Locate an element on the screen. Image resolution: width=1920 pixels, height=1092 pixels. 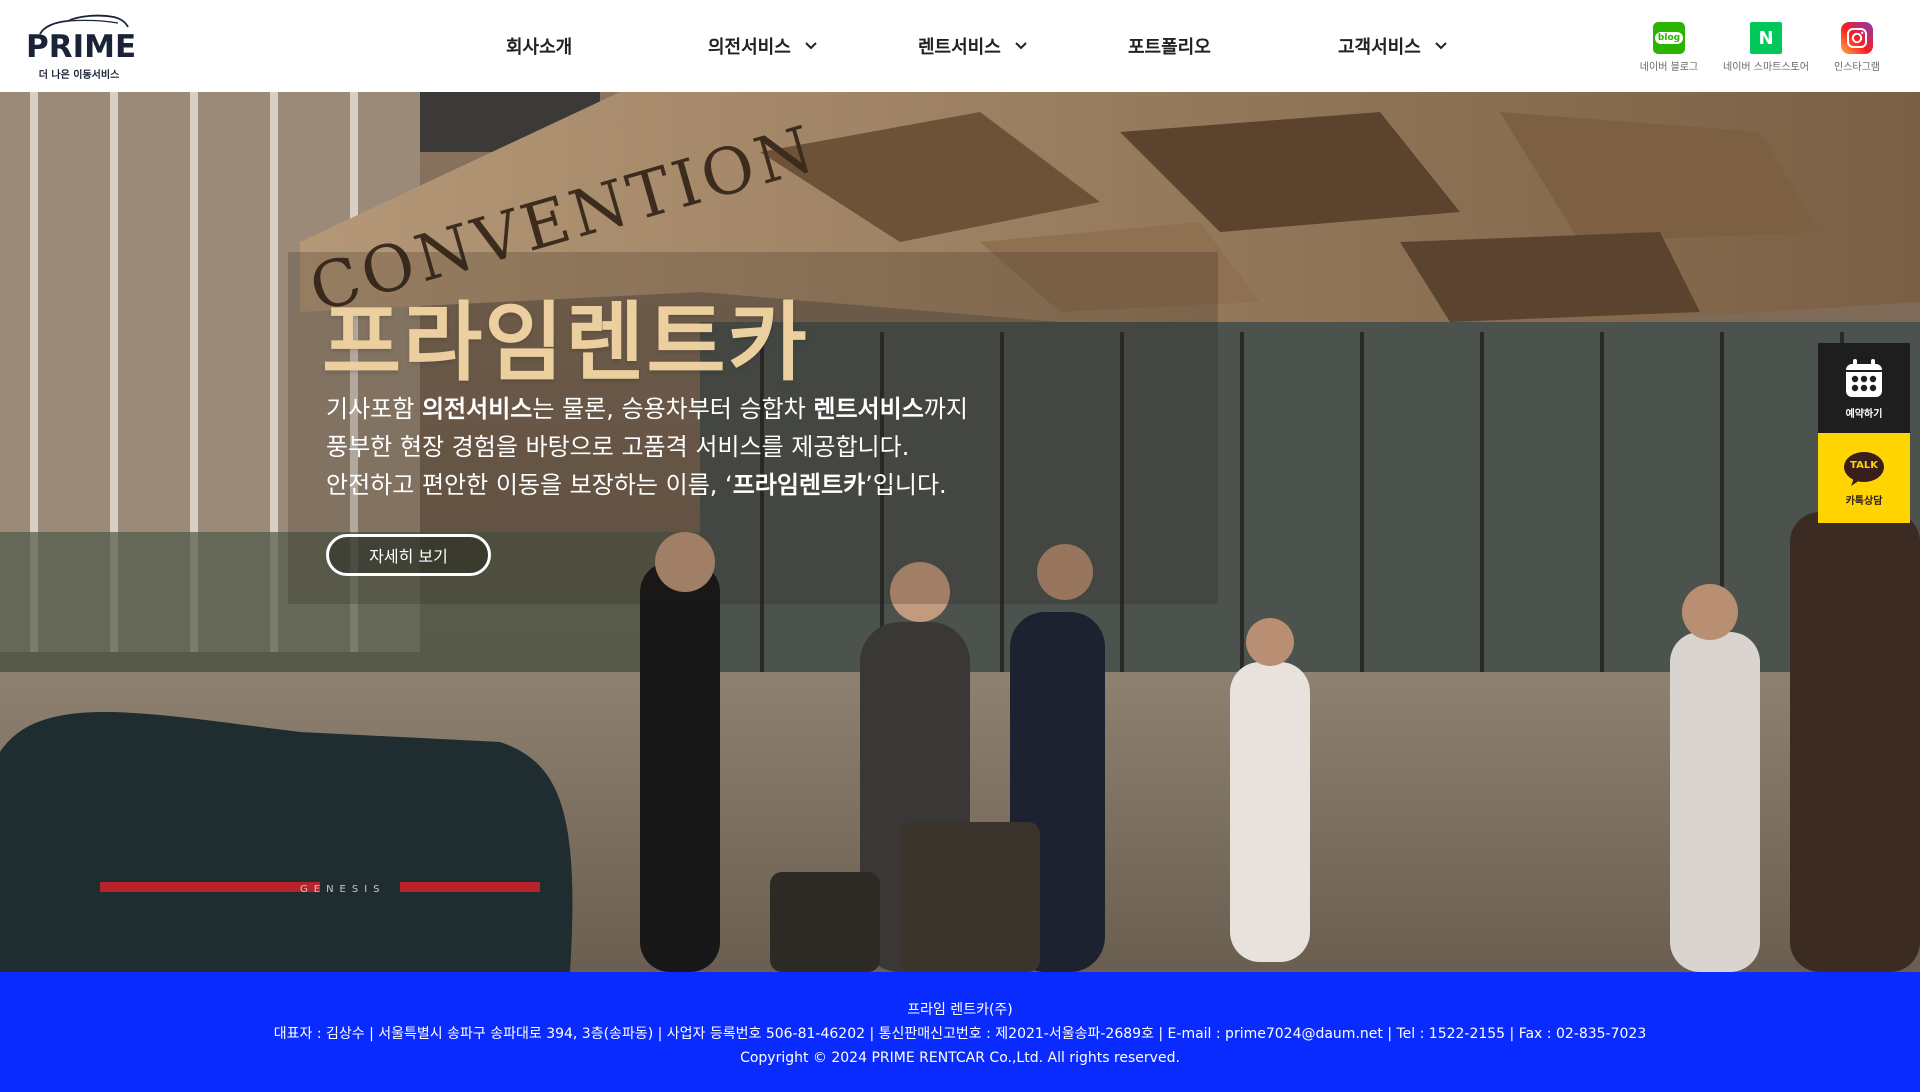
learn-more-button: 자세히 보기 is located at coordinates (408, 555).